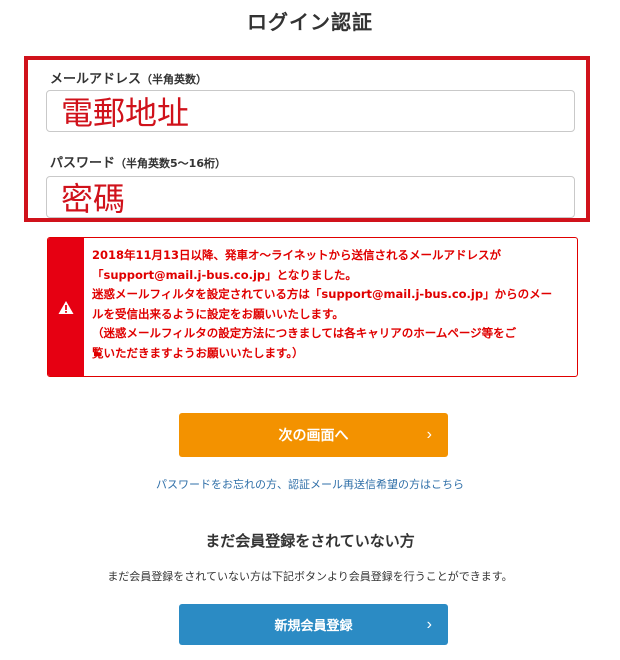 Image resolution: width=620 pixels, height=660 pixels. I want to click on register-button-label: 新規会員登録, so click(313, 625).